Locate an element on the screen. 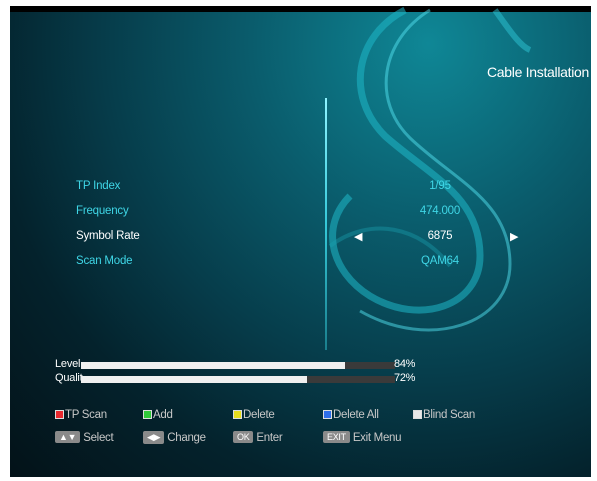  left-right-key-icon: ◀▶ is located at coordinates (154, 437).